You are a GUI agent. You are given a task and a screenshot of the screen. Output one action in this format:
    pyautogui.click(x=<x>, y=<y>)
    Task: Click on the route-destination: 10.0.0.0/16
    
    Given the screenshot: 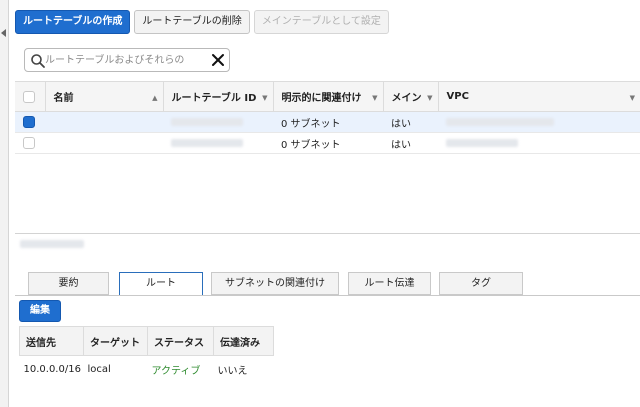 What is the action you would take?
    pyautogui.click(x=52, y=369)
    